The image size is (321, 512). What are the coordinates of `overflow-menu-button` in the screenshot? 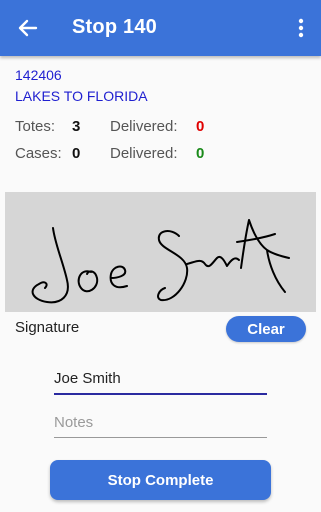 It's located at (301, 28).